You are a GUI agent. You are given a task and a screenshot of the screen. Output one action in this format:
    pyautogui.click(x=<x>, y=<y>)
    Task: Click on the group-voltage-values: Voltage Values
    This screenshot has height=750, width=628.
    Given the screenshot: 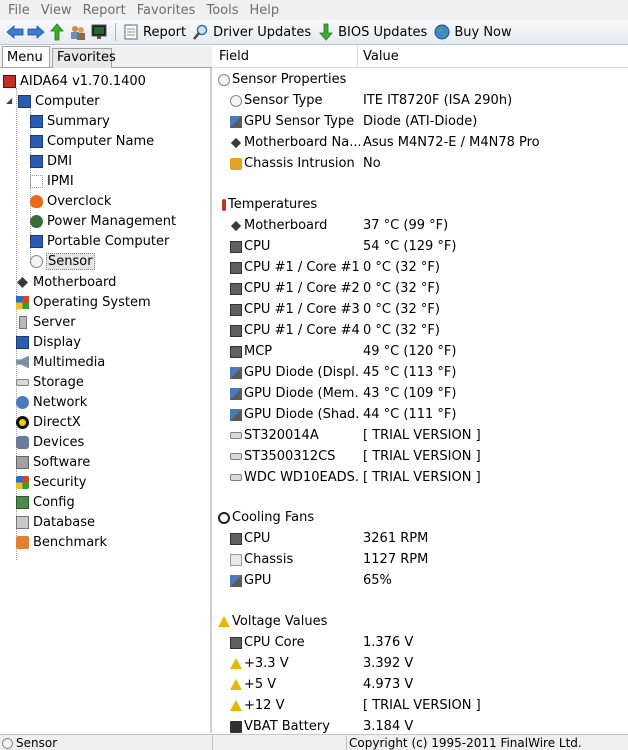 What is the action you would take?
    pyautogui.click(x=421, y=621)
    